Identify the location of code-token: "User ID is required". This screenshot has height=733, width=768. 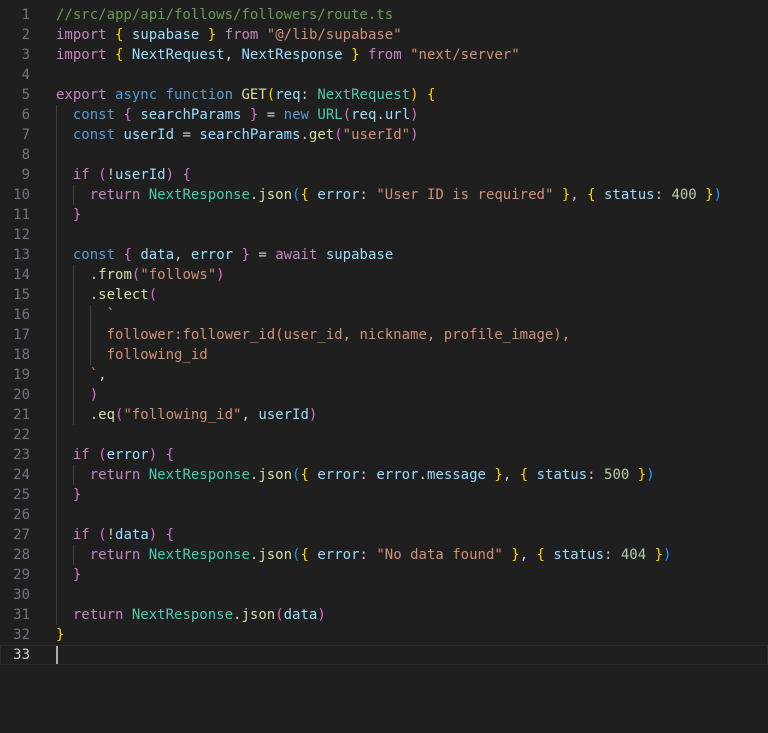
(465, 195).